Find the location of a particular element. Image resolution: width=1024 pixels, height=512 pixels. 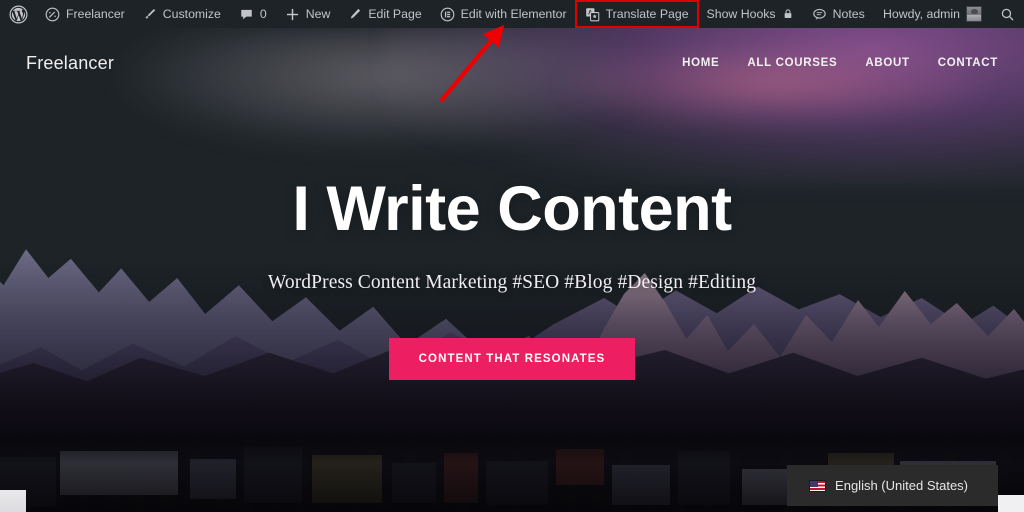

admin-bar-item-translate-page: A Translate Page is located at coordinates (636, 14).